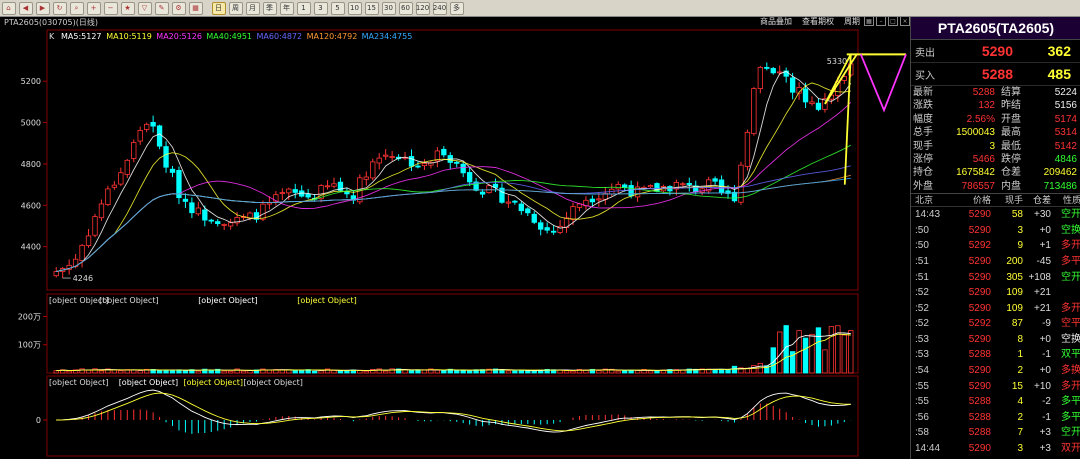 The image size is (1080, 459). I want to click on forward-icon: ▶, so click(42, 8).